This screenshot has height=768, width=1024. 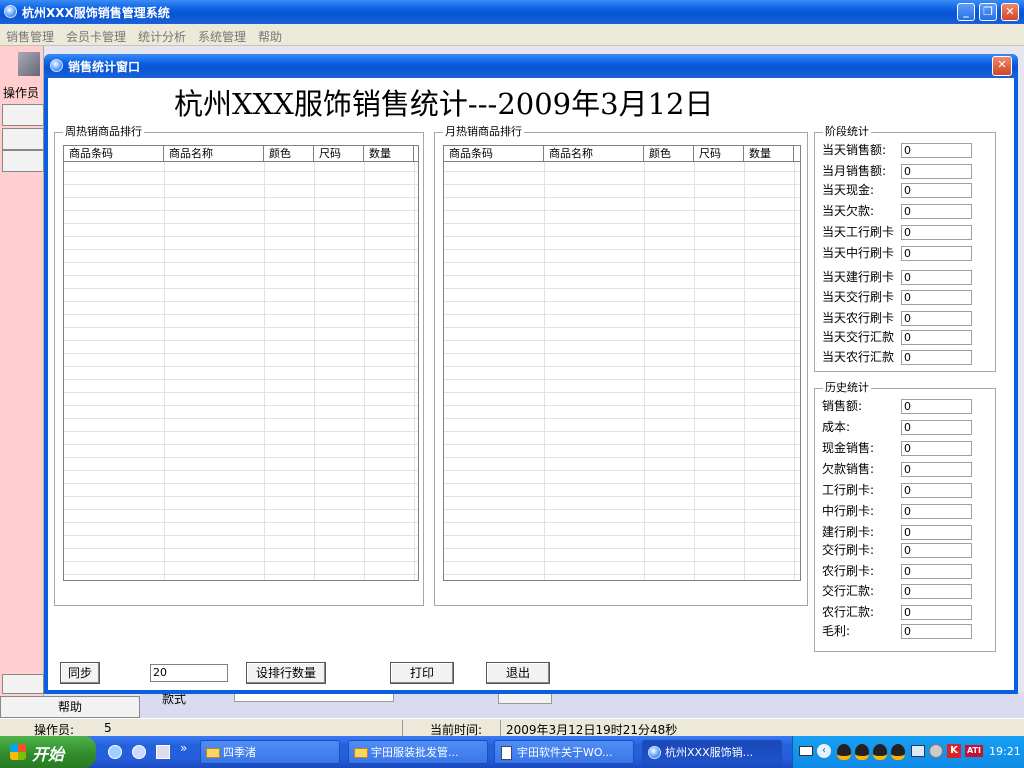 What do you see at coordinates (483, 132) in the screenshot?
I see `monthly-hot-legend: 月热销商品排行` at bounding box center [483, 132].